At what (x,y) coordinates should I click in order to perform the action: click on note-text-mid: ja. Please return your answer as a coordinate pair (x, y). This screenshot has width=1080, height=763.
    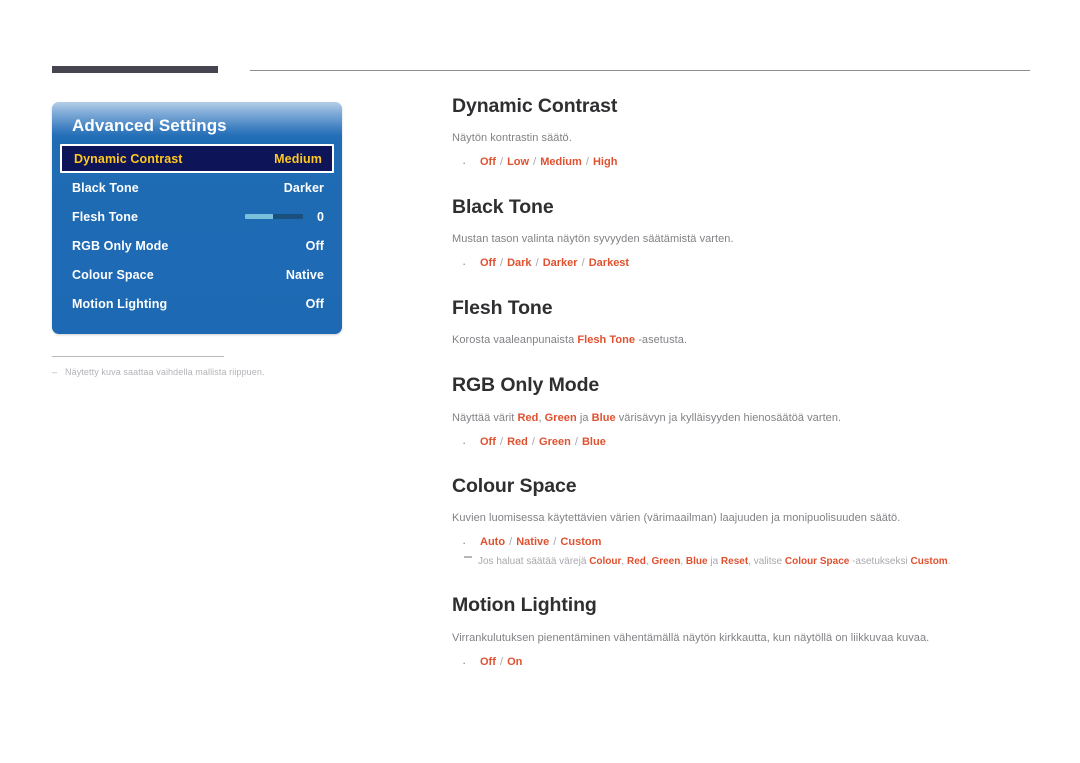
    Looking at the image, I should click on (714, 561).